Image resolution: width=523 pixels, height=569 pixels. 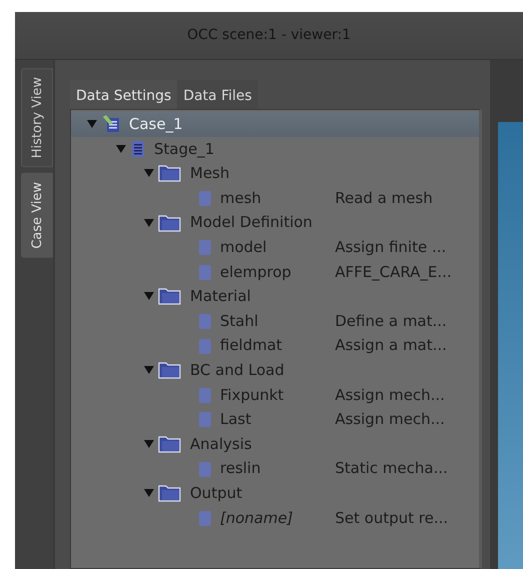 What do you see at coordinates (37, 215) in the screenshot?
I see `side-tab: Case View` at bounding box center [37, 215].